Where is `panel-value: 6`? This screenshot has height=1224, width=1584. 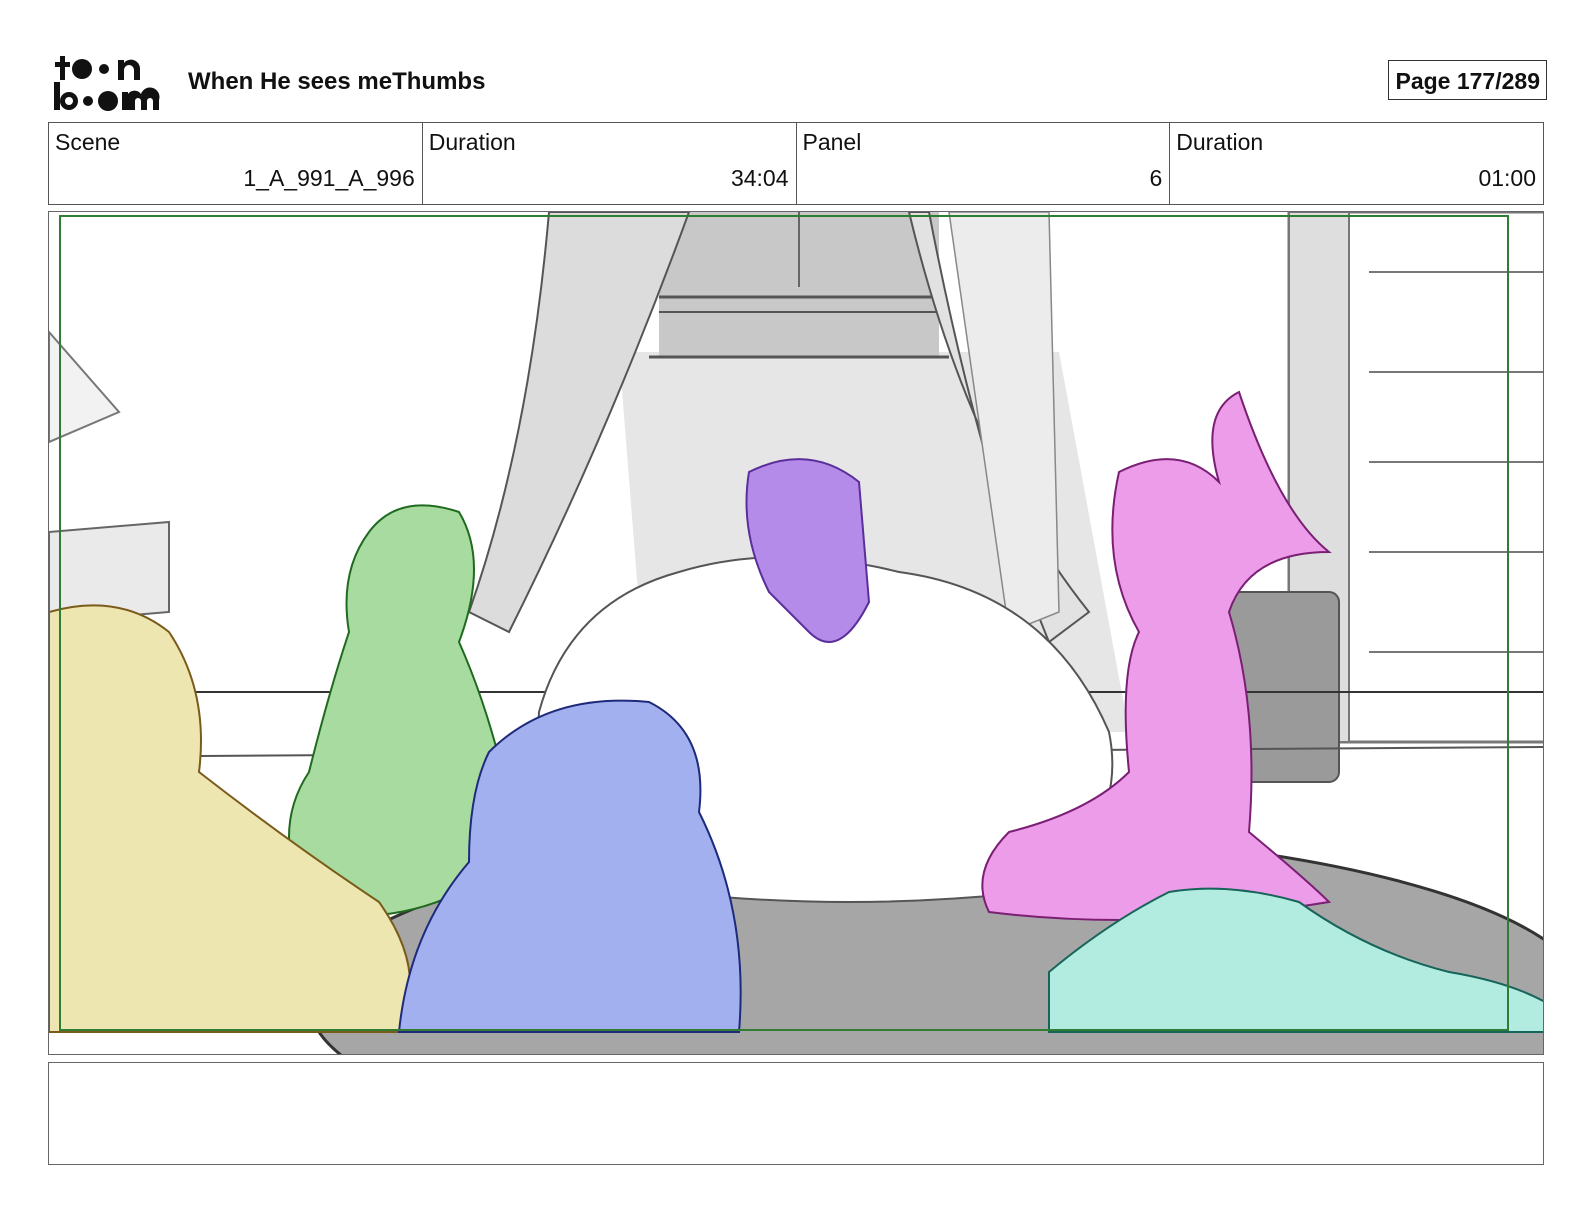
panel-value: 6 is located at coordinates (1156, 178).